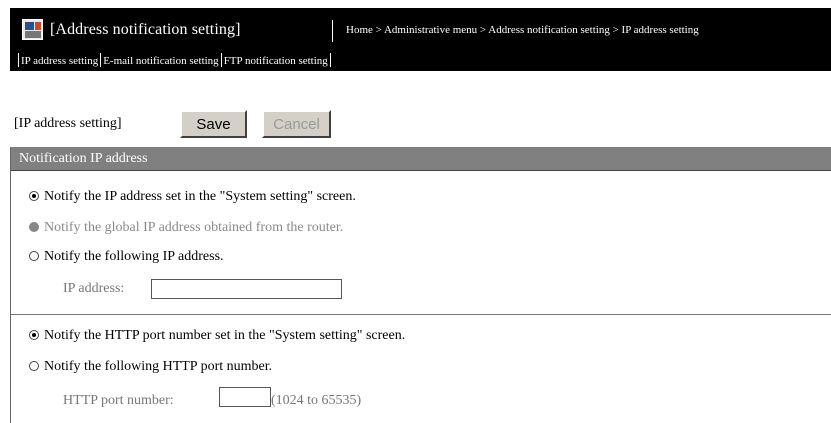 This screenshot has height=423, width=831. What do you see at coordinates (421, 159) in the screenshot?
I see `panel-header: Notification IP address` at bounding box center [421, 159].